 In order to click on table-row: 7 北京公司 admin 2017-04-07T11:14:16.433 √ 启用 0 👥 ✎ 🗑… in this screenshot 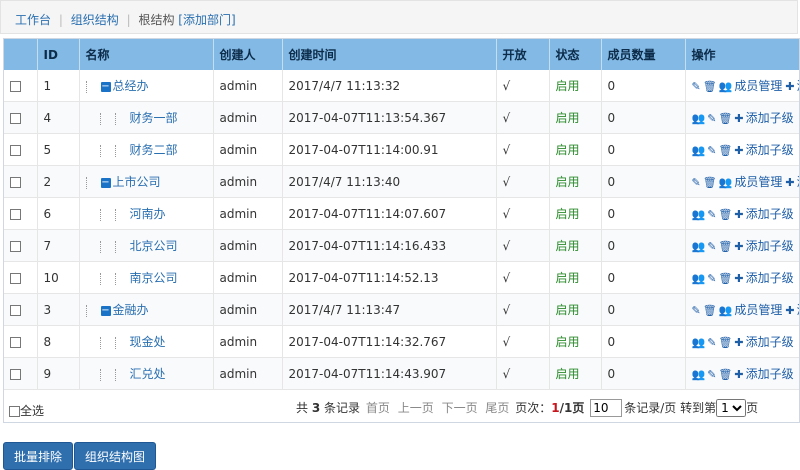, I will do `click(401, 245)`.